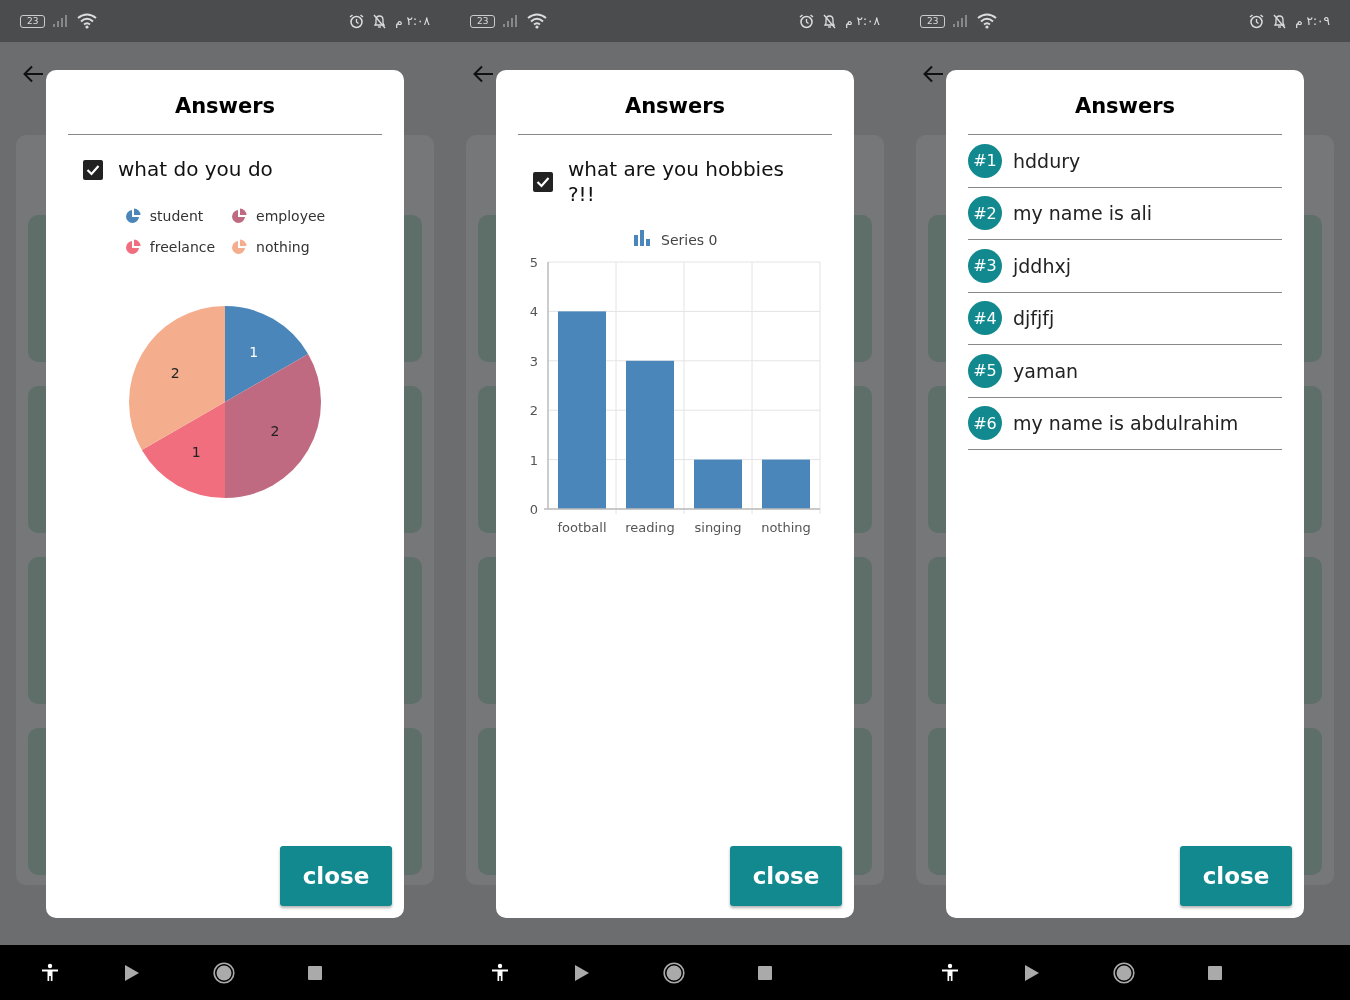 This screenshot has height=1000, width=1350. I want to click on answer-text: my name is ali, so click(1083, 213).